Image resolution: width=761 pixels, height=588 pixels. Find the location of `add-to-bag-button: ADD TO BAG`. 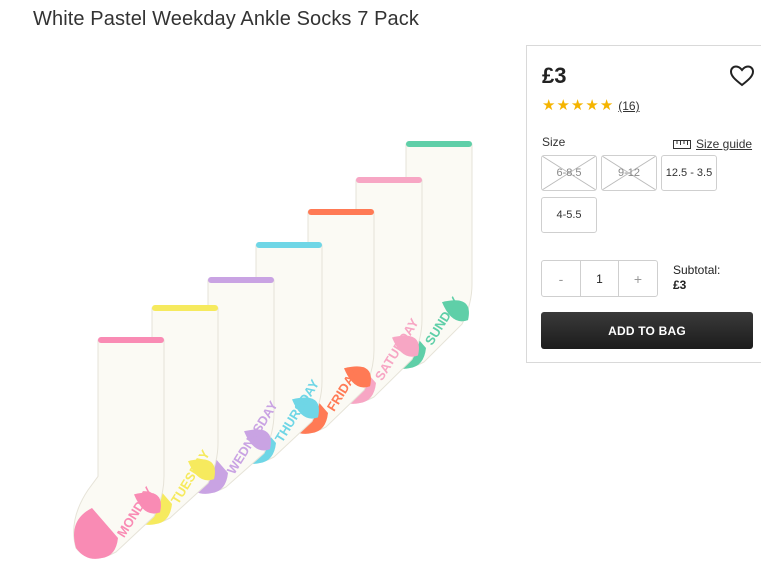

add-to-bag-button: ADD TO BAG is located at coordinates (647, 330).